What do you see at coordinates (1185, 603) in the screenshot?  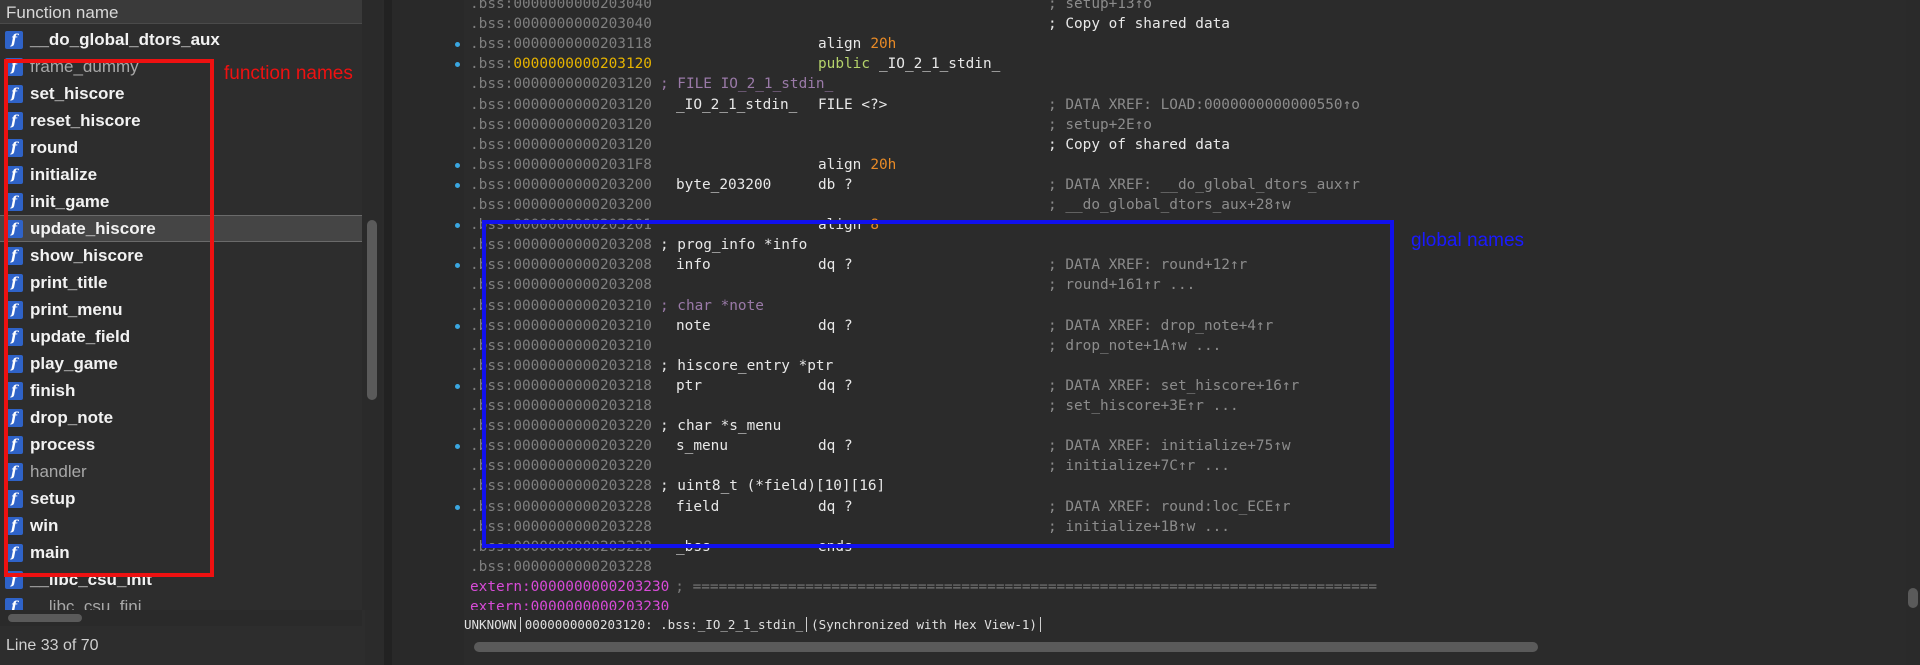 I see `disasm-line: extern:0000000000203230` at bounding box center [1185, 603].